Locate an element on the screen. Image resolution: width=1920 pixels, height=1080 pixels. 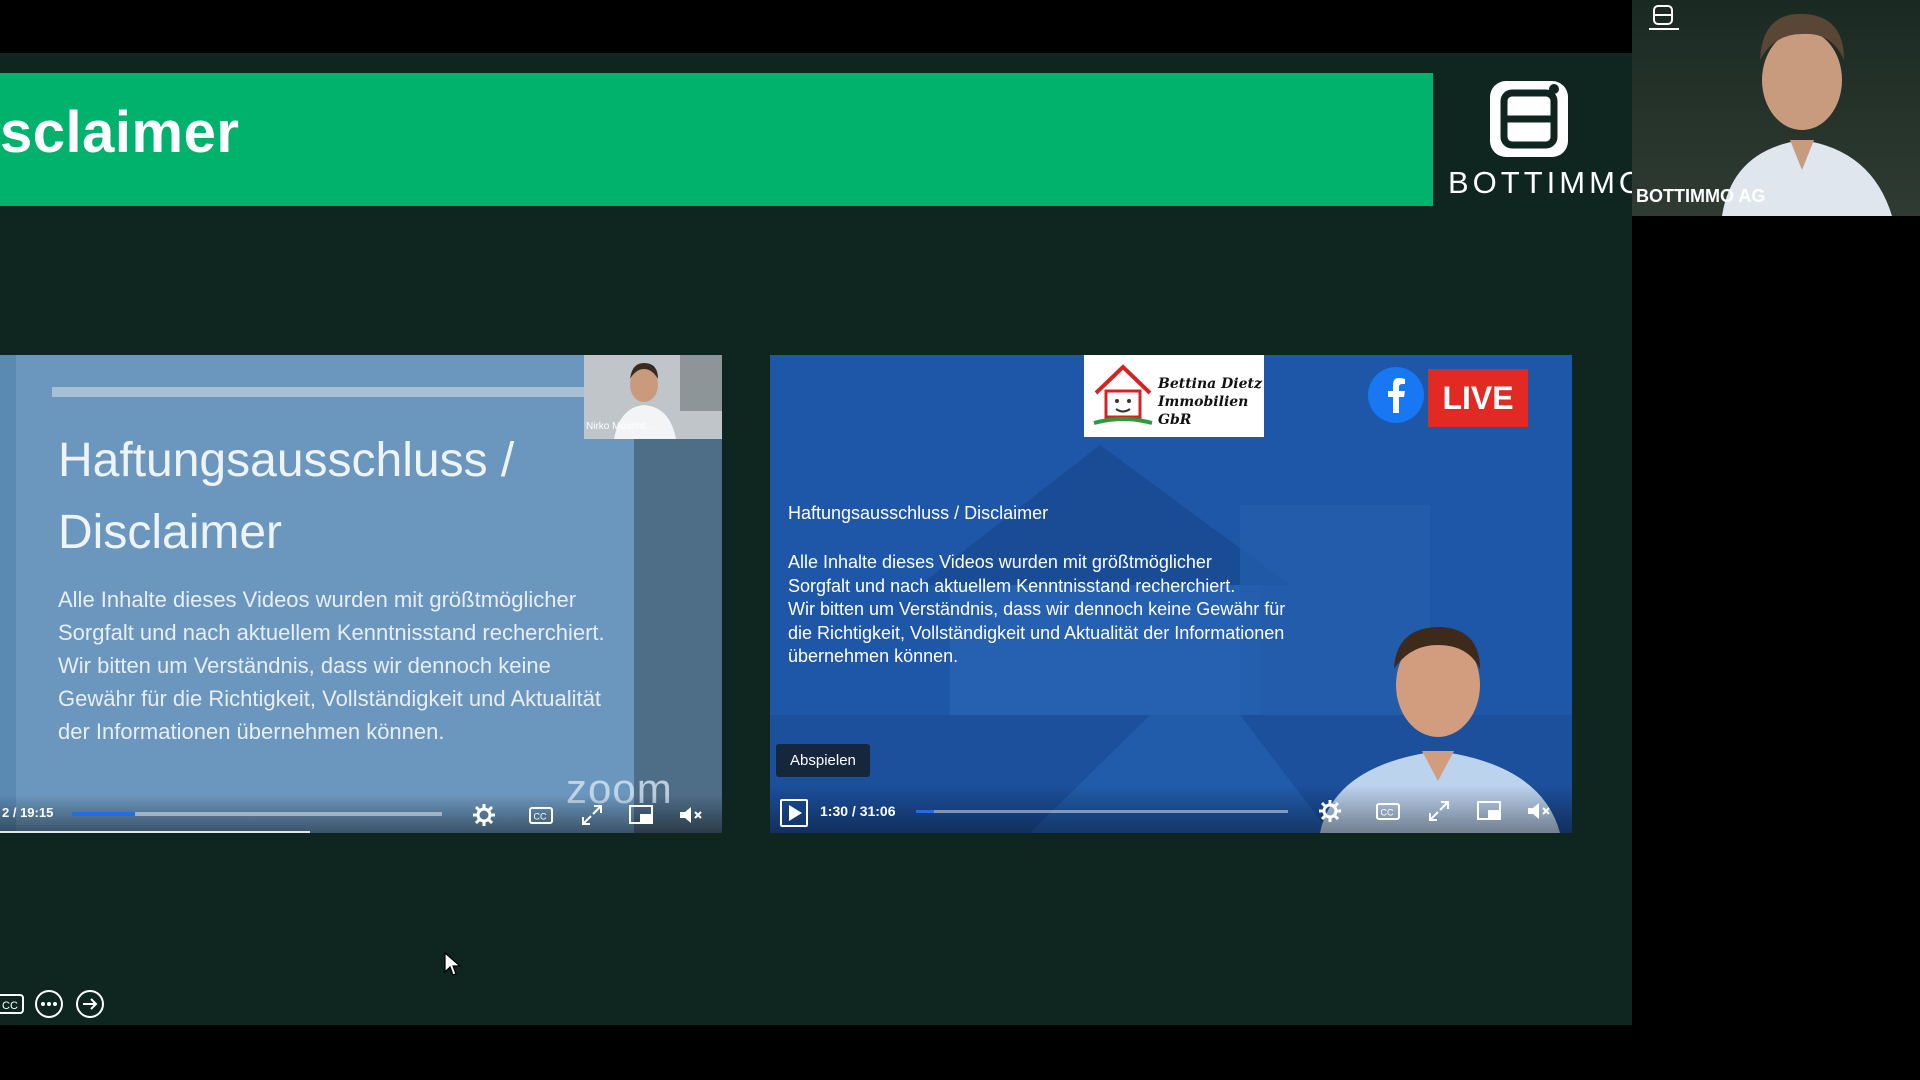
right-video-progress-bar is located at coordinates (1102, 811).